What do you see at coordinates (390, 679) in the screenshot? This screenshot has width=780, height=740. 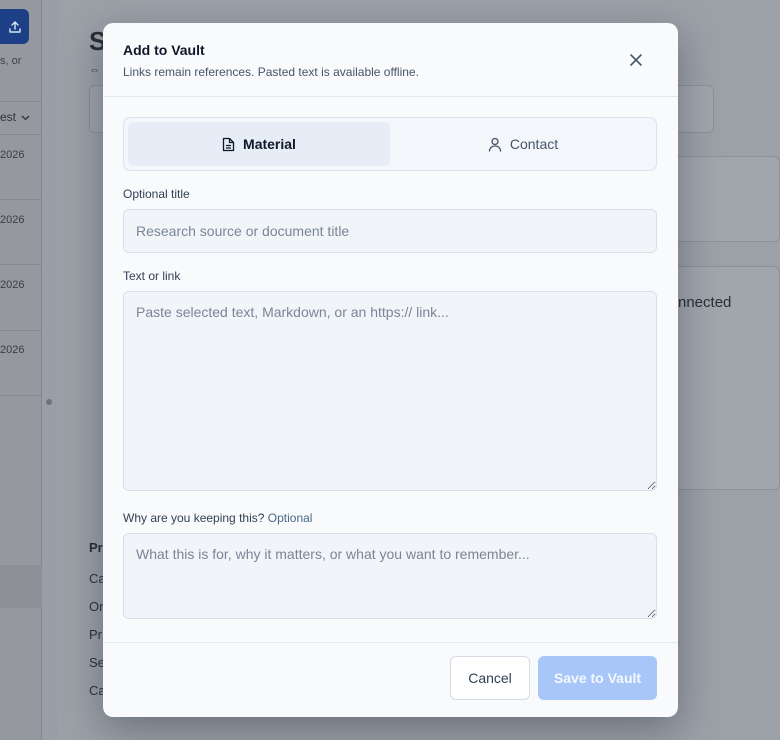 I see `dialog-footer: Cancel Save to Vault` at bounding box center [390, 679].